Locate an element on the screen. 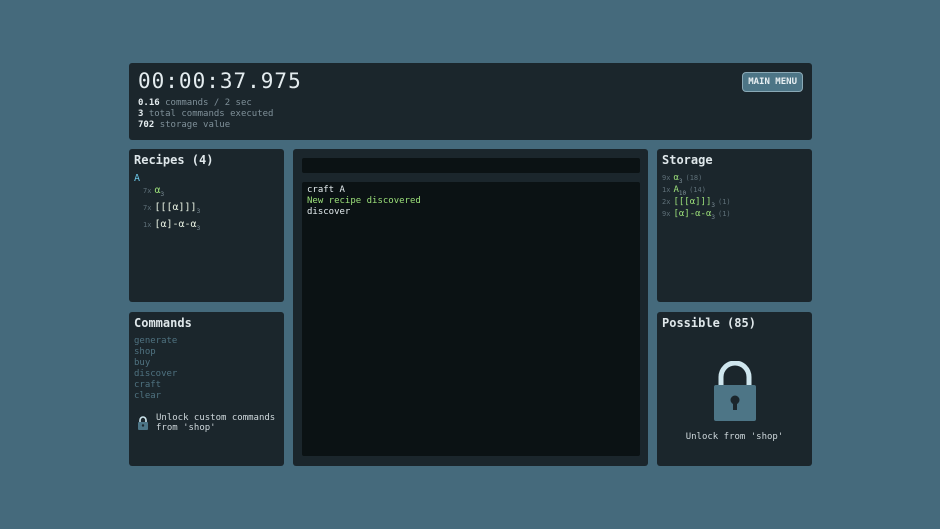  command-craft: craft is located at coordinates (147, 385).